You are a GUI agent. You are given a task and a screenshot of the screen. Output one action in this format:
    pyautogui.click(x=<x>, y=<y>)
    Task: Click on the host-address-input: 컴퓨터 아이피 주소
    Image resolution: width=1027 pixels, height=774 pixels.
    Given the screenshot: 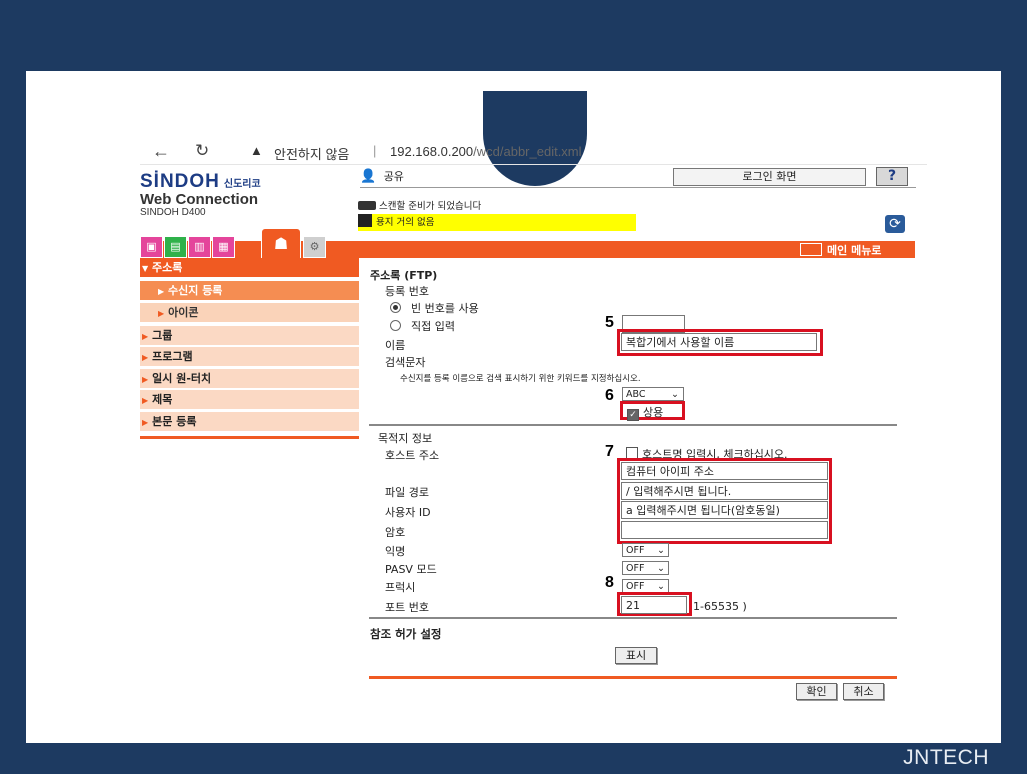 What is the action you would take?
    pyautogui.click(x=724, y=471)
    